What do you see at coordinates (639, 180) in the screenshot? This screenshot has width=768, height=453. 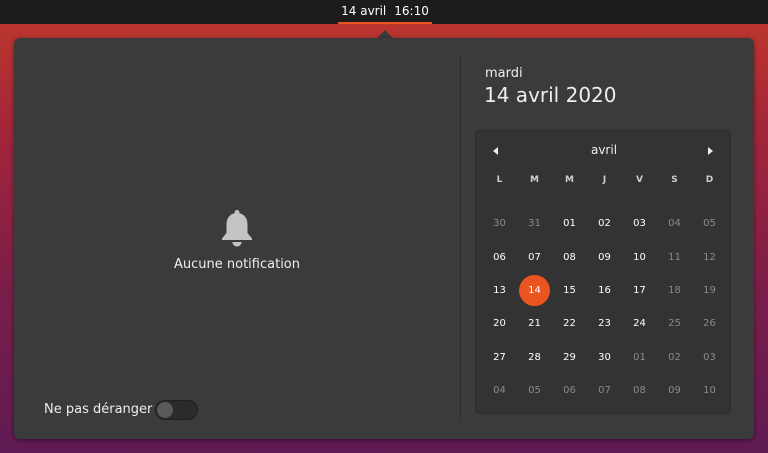 I see `weekday-header: V` at bounding box center [639, 180].